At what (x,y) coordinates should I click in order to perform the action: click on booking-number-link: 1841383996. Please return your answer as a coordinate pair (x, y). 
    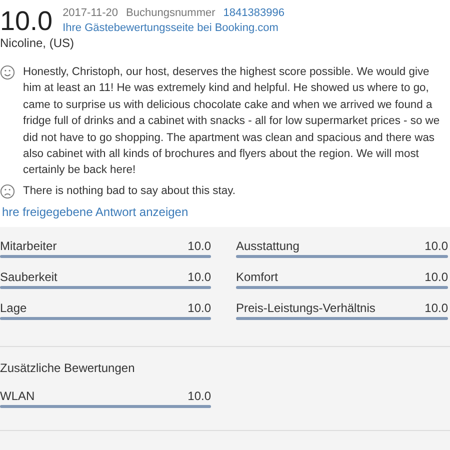
    Looking at the image, I should click on (253, 13).